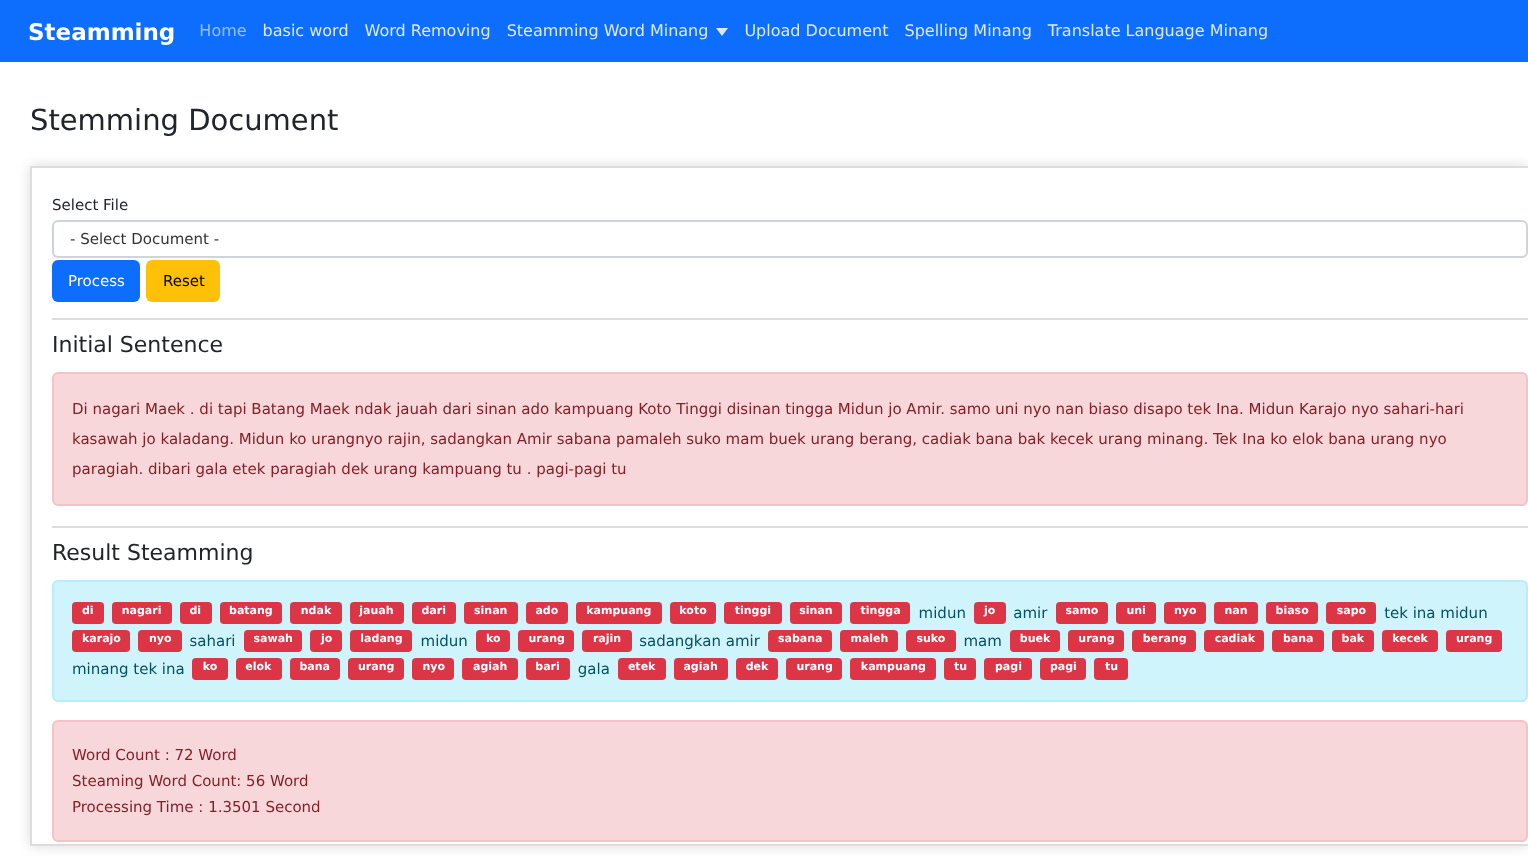 This screenshot has width=1528, height=856. Describe the element at coordinates (617, 31) in the screenshot. I see `nav-link: Steamming Word Minang` at that location.